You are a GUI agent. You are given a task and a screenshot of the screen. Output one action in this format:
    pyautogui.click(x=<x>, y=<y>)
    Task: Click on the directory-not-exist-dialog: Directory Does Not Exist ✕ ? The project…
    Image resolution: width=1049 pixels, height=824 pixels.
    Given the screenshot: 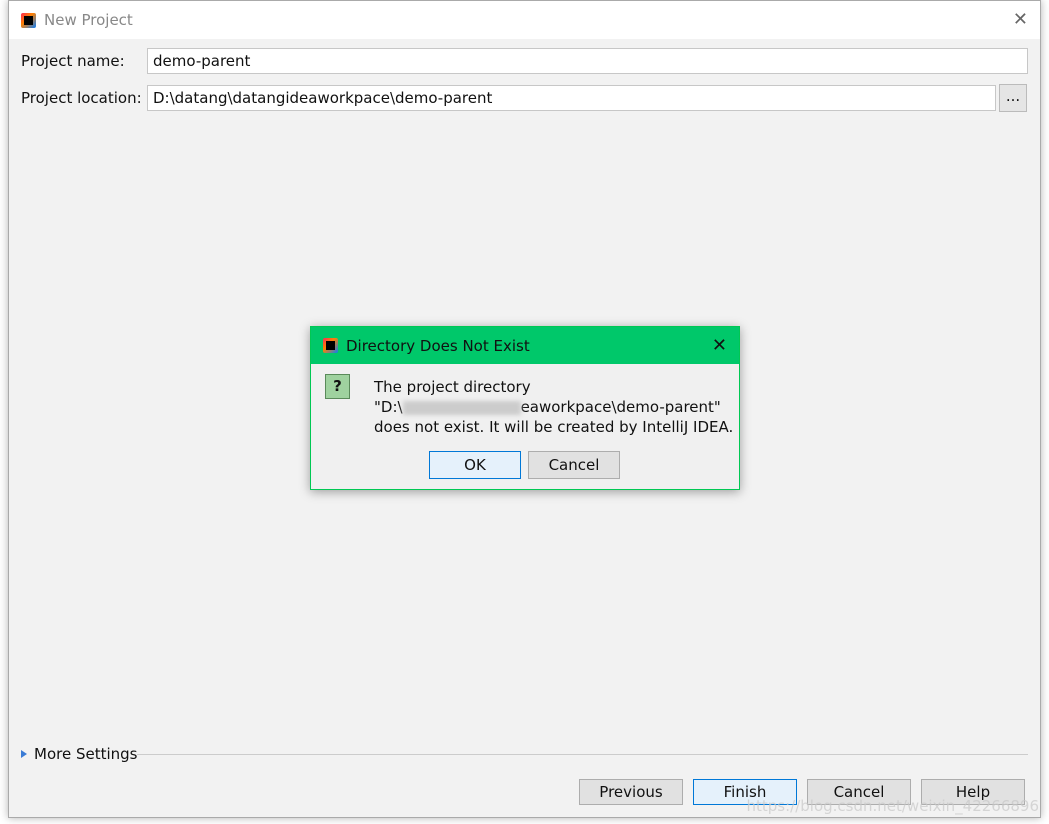 What is the action you would take?
    pyautogui.click(x=525, y=408)
    